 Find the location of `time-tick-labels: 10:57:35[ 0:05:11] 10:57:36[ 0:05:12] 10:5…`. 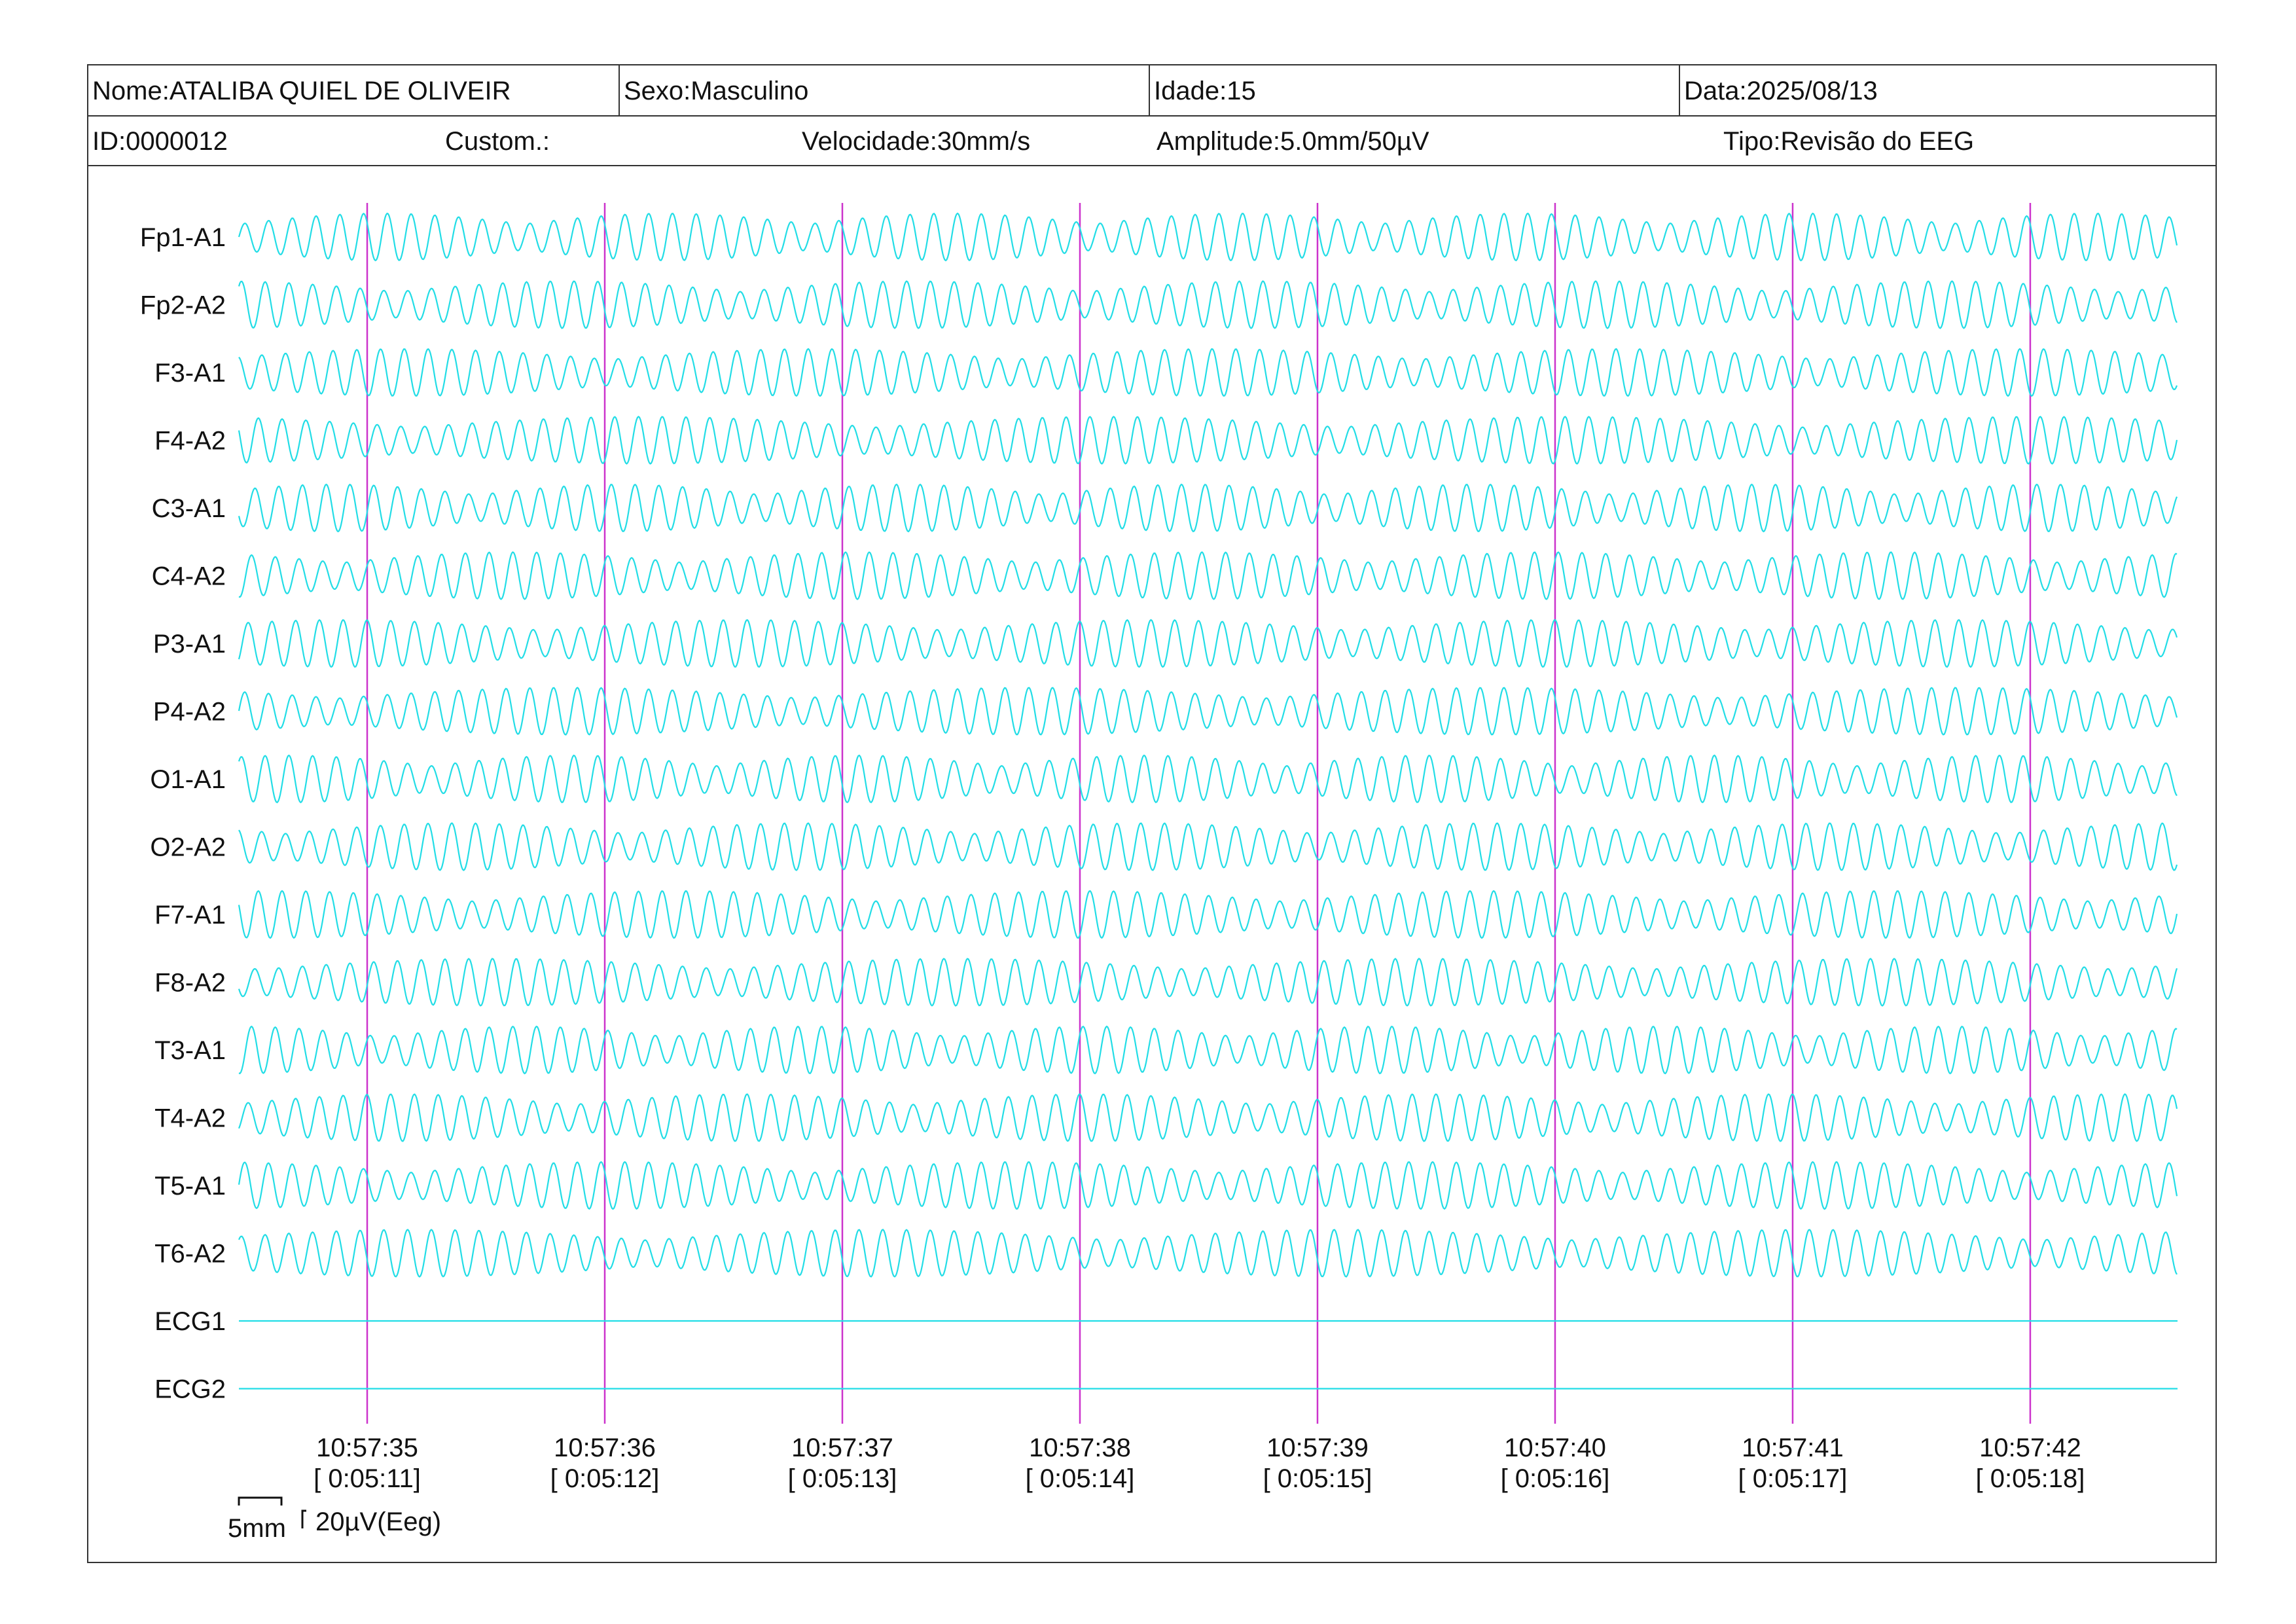

time-tick-labels: 10:57:35[ 0:05:11] 10:57:36[ 0:05:12] 10:5… is located at coordinates (1199, 1463).